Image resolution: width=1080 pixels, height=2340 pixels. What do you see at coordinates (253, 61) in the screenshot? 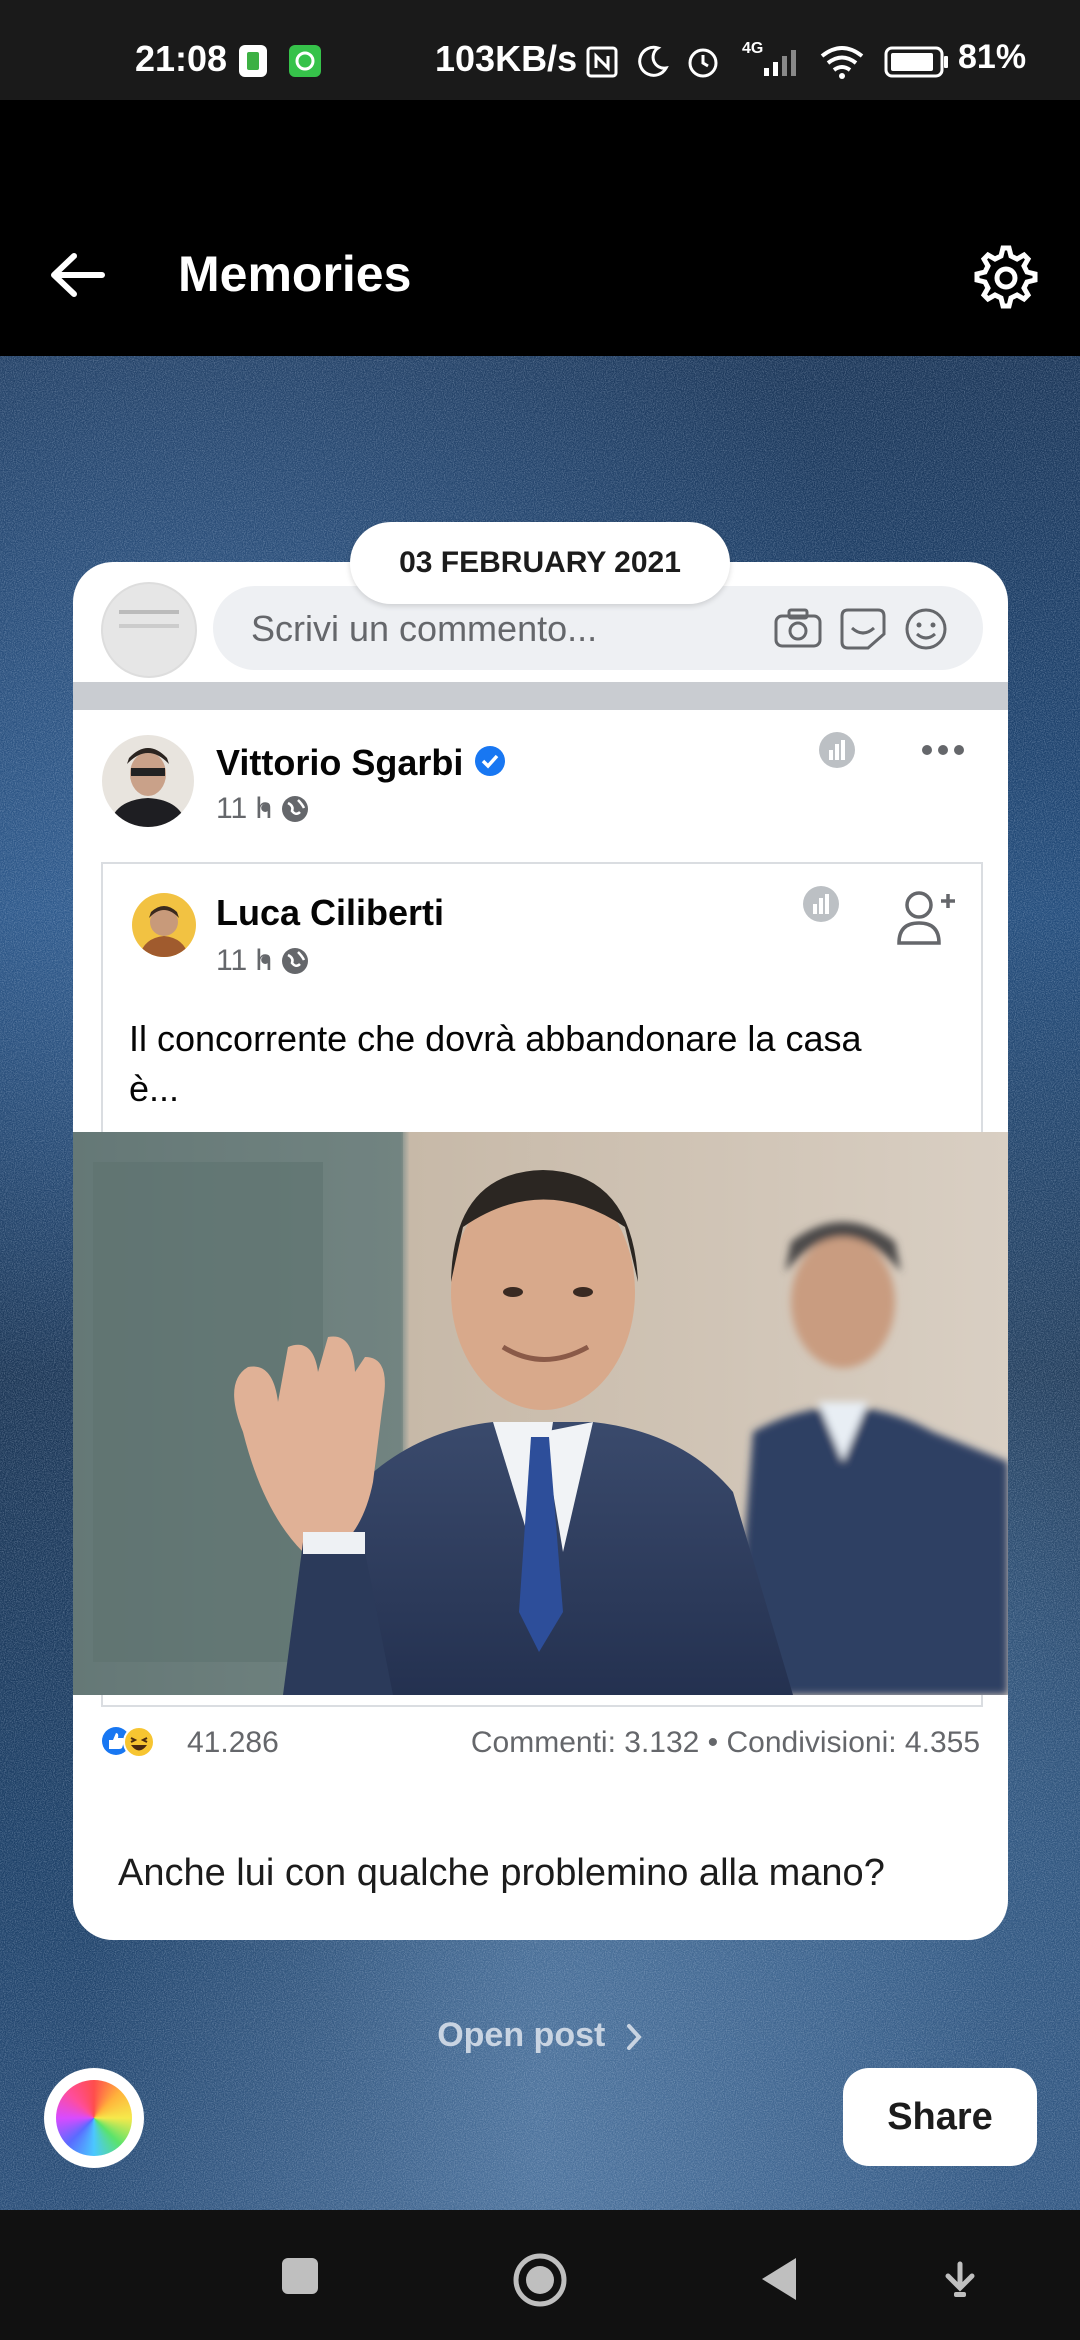
I see `sim-icon` at bounding box center [253, 61].